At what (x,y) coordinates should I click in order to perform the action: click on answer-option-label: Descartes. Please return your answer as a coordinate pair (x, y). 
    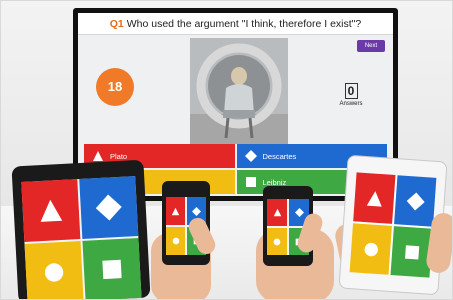
    Looking at the image, I should click on (279, 156).